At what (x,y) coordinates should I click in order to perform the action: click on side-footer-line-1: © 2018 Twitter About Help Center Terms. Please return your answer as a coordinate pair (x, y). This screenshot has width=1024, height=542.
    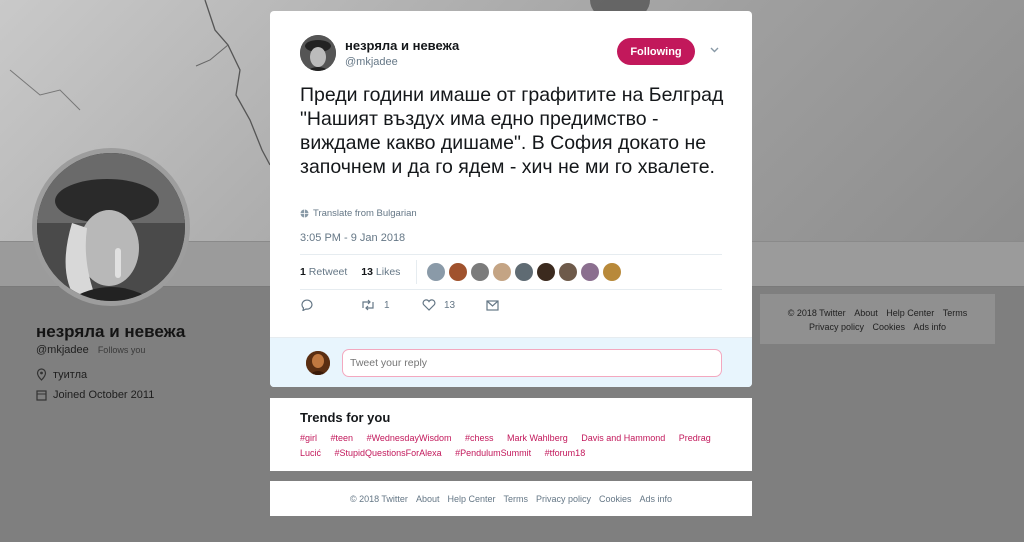
    Looking at the image, I should click on (877, 313).